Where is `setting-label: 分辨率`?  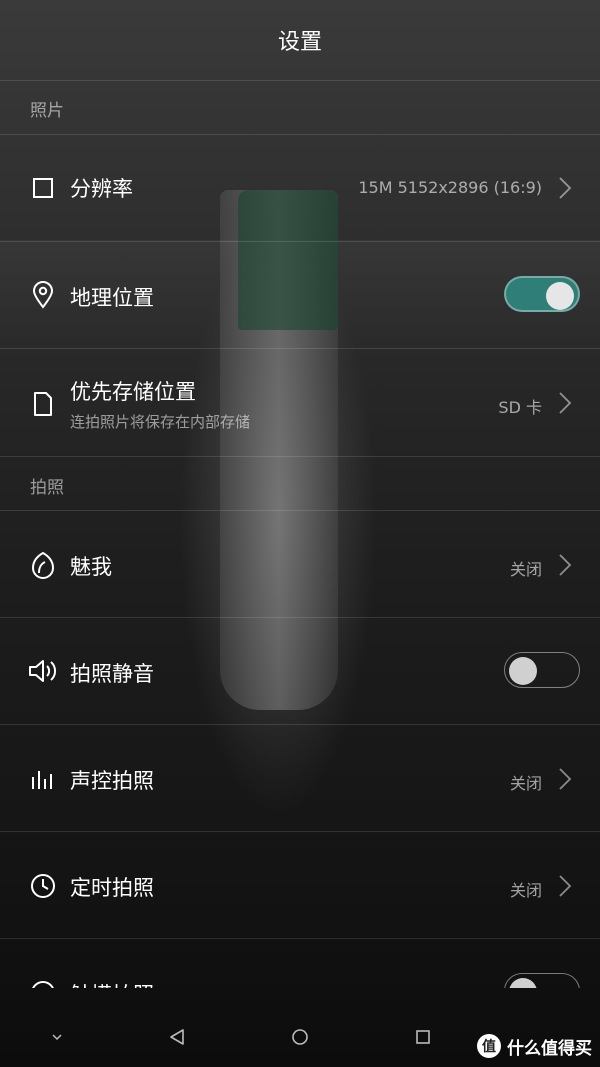 setting-label: 分辨率 is located at coordinates (101, 189).